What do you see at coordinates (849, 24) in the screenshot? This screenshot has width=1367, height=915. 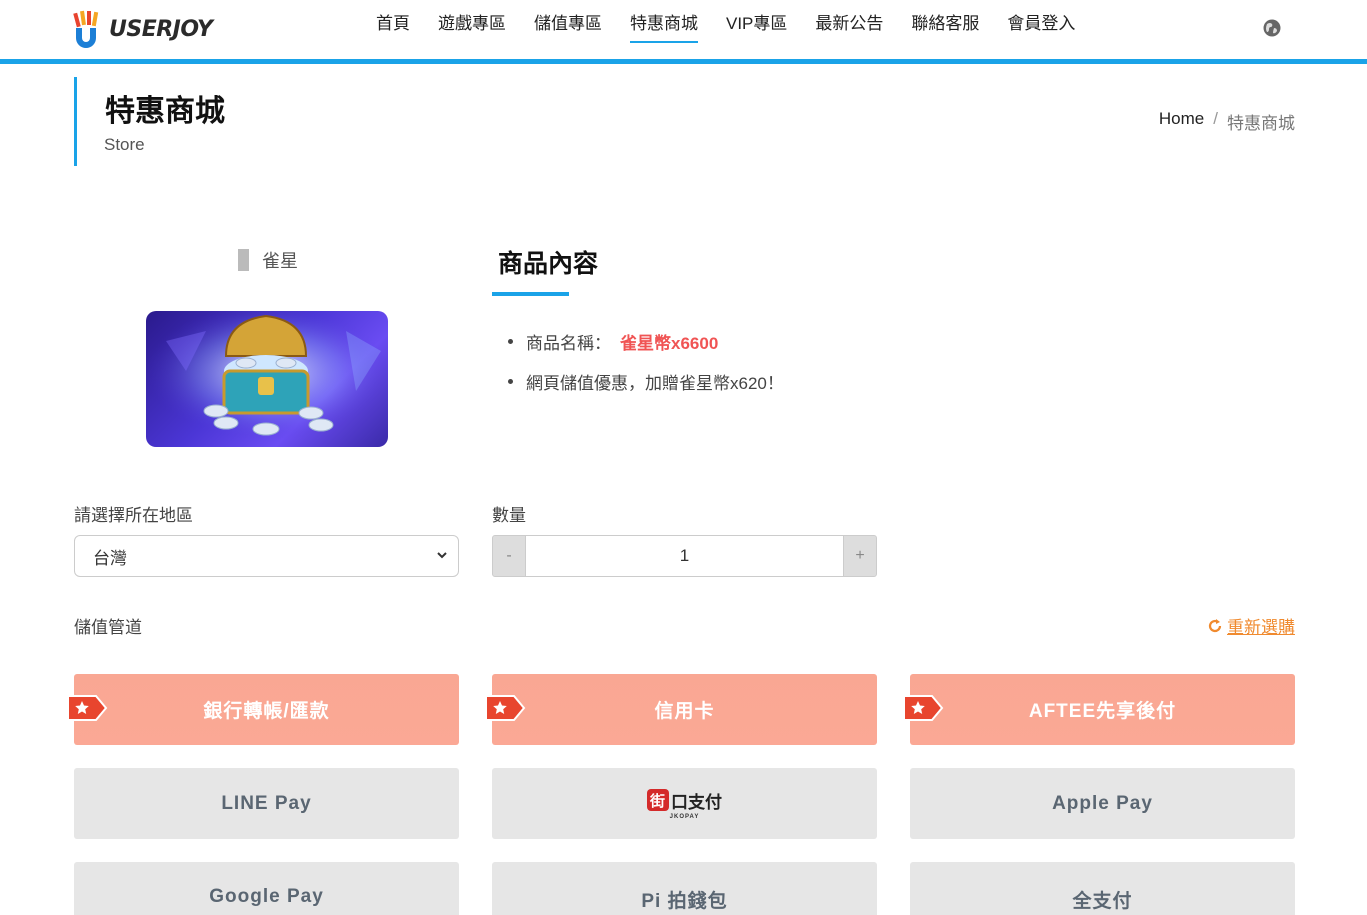 I see `nav-news: 最新公告` at bounding box center [849, 24].